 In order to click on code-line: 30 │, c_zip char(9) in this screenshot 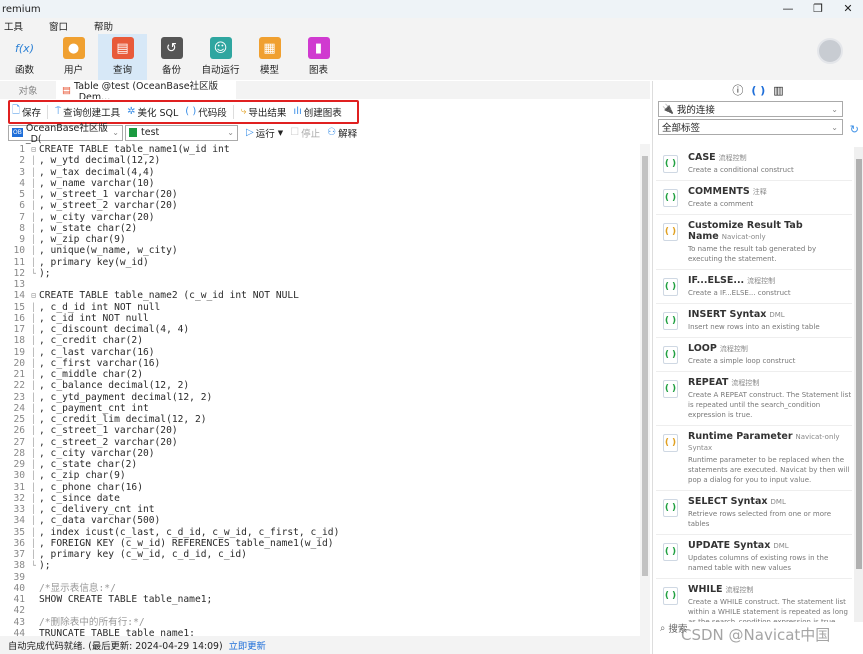, I will do `click(320, 475)`.